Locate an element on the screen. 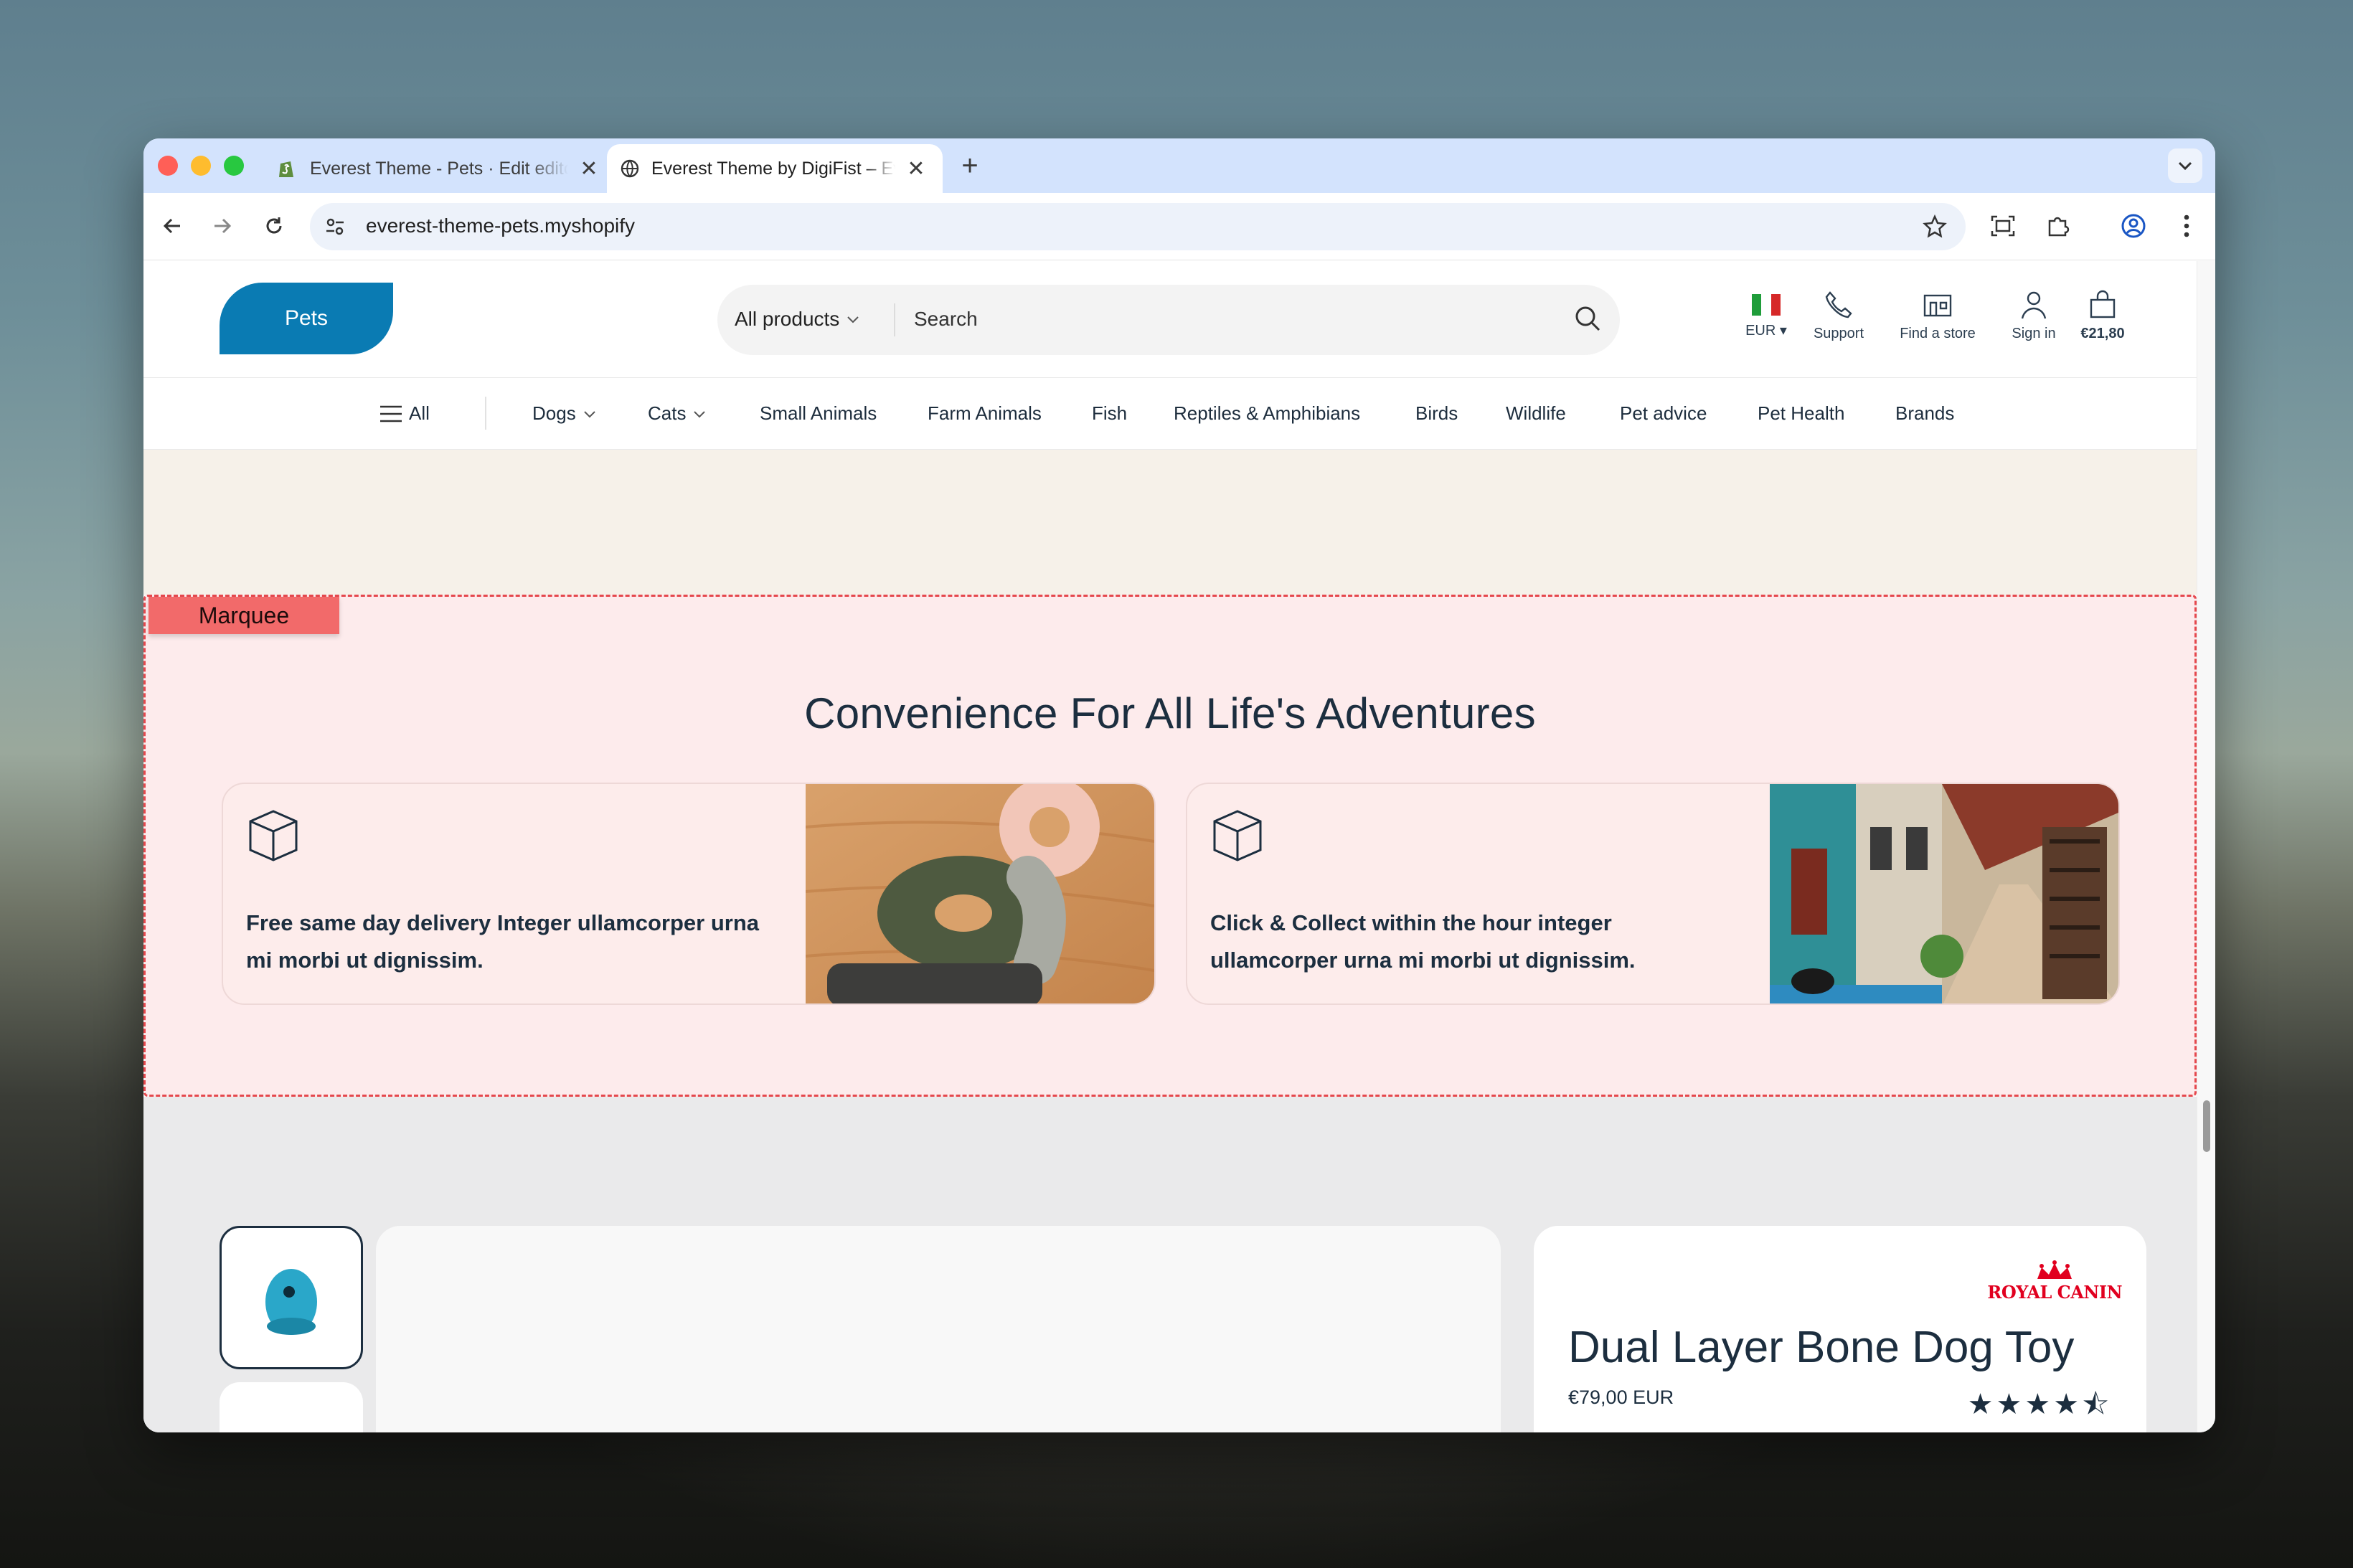 This screenshot has width=2353, height=1568. nav-item-pet-advice: Pet advice is located at coordinates (1663, 414).